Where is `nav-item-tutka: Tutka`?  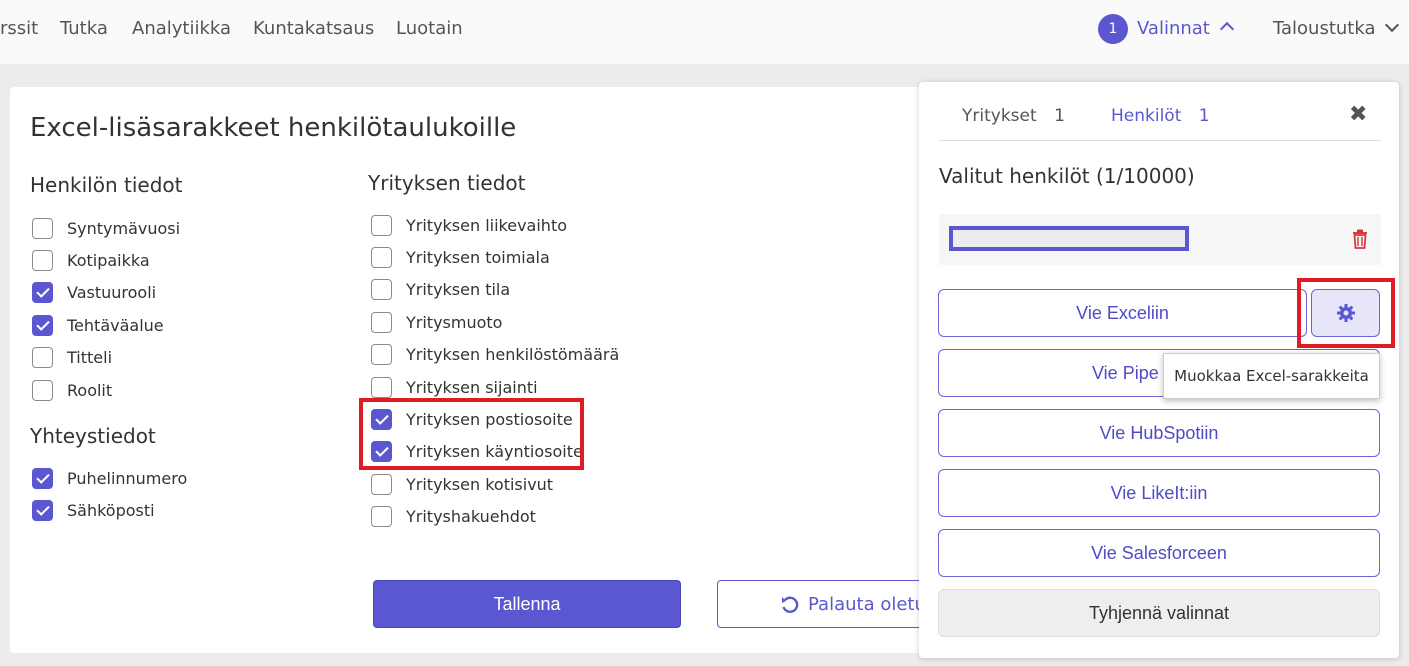 nav-item-tutka: Tutka is located at coordinates (84, 28).